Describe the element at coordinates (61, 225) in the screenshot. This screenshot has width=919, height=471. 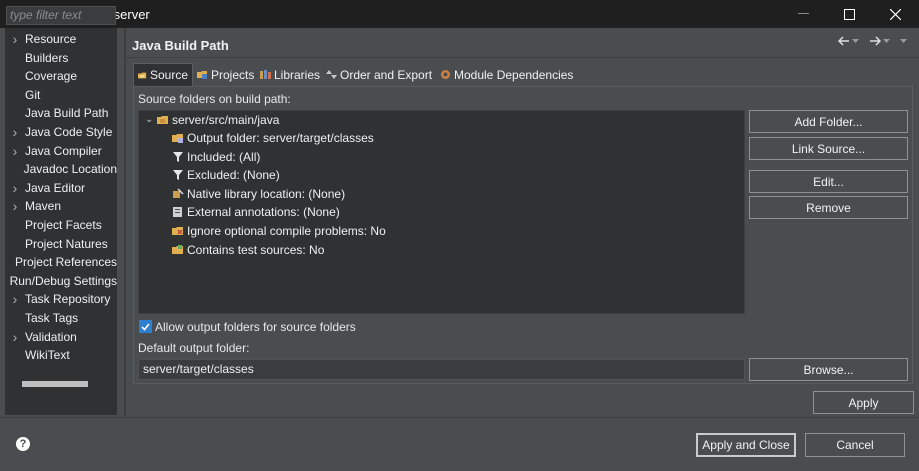
I see `nav-item-project-facets: Project Facets` at that location.